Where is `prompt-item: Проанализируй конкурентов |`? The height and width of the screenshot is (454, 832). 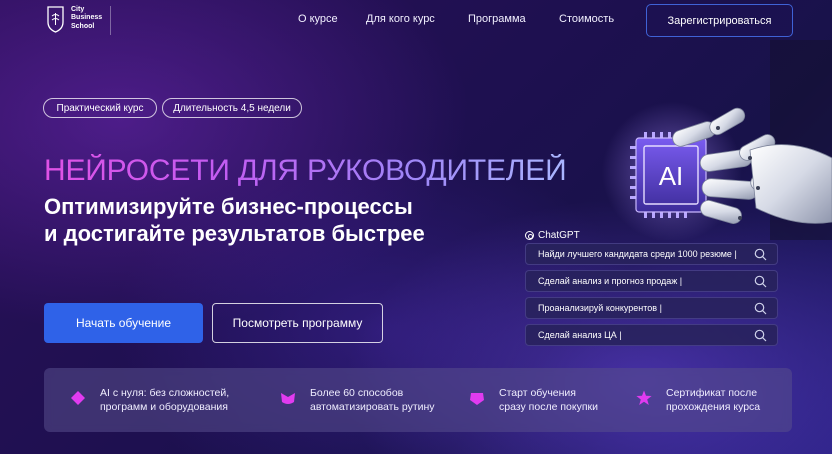 prompt-item: Проанализируй конкурентов | is located at coordinates (651, 308).